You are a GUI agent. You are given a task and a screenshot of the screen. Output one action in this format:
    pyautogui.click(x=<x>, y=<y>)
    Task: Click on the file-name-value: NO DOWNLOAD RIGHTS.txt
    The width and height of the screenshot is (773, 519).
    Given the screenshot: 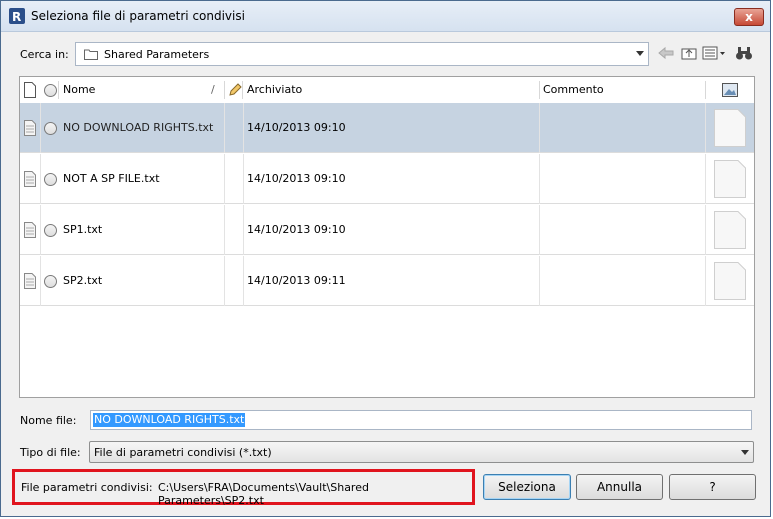 What is the action you would take?
    pyautogui.click(x=169, y=420)
    